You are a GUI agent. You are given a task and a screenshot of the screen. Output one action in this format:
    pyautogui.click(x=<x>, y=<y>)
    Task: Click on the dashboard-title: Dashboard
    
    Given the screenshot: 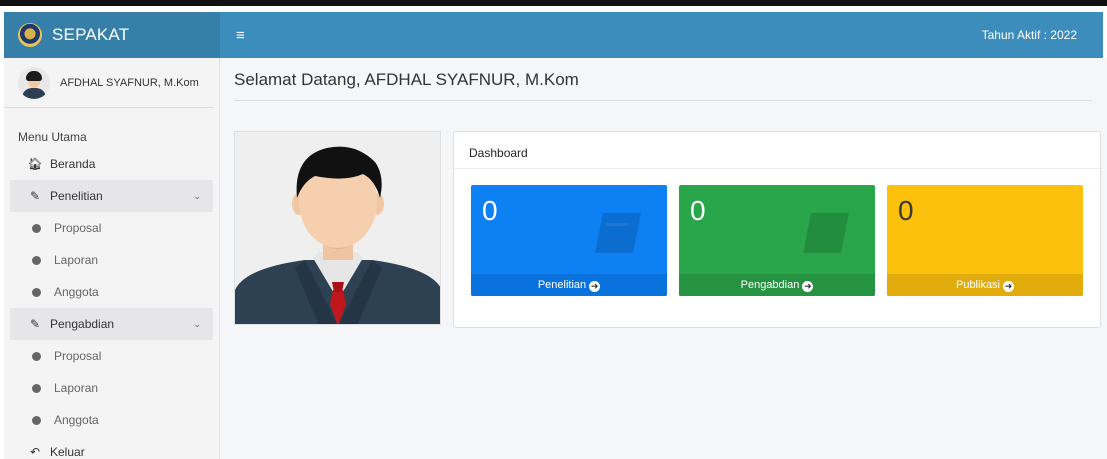 What is the action you would take?
    pyautogui.click(x=777, y=150)
    